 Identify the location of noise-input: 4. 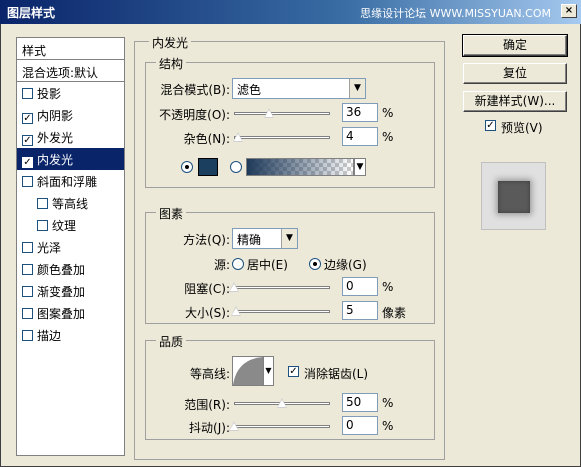
(360, 136).